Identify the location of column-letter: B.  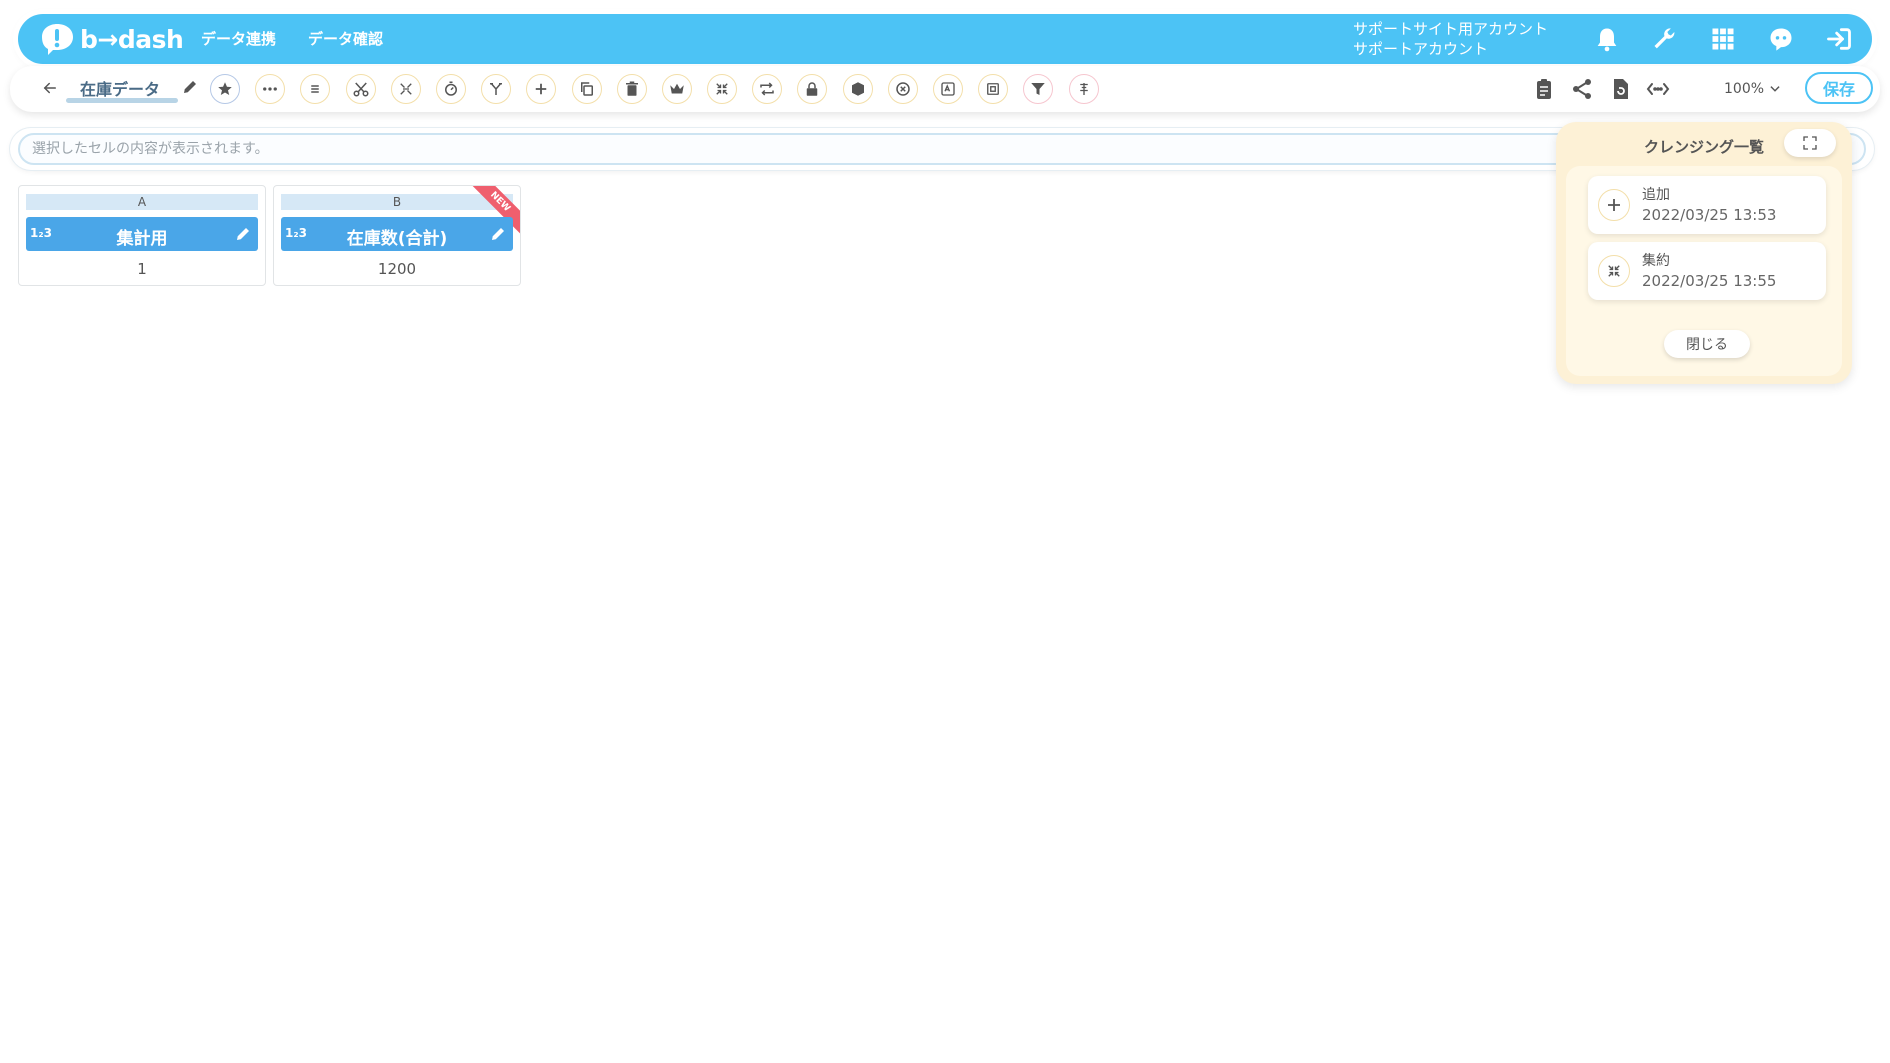
(397, 202).